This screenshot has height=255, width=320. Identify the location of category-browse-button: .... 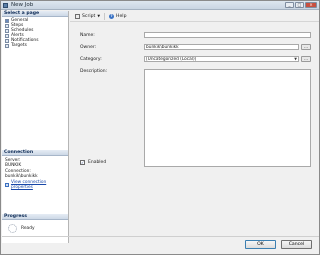
(306, 59).